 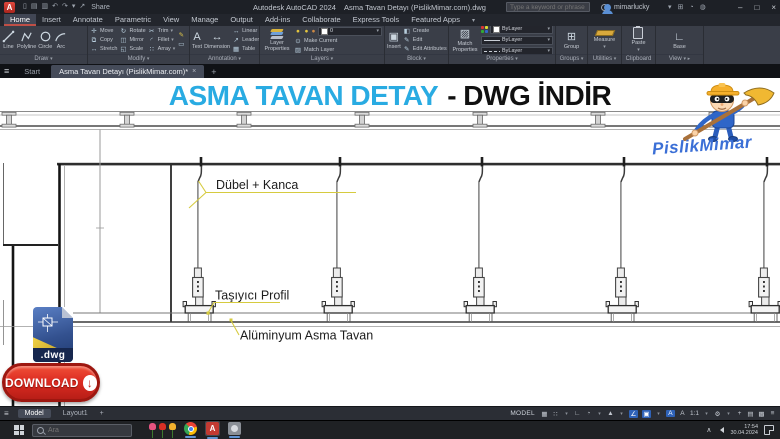 What do you see at coordinates (691, 7) in the screenshot?
I see `titlebar-tray-icon: ◔` at bounding box center [691, 7].